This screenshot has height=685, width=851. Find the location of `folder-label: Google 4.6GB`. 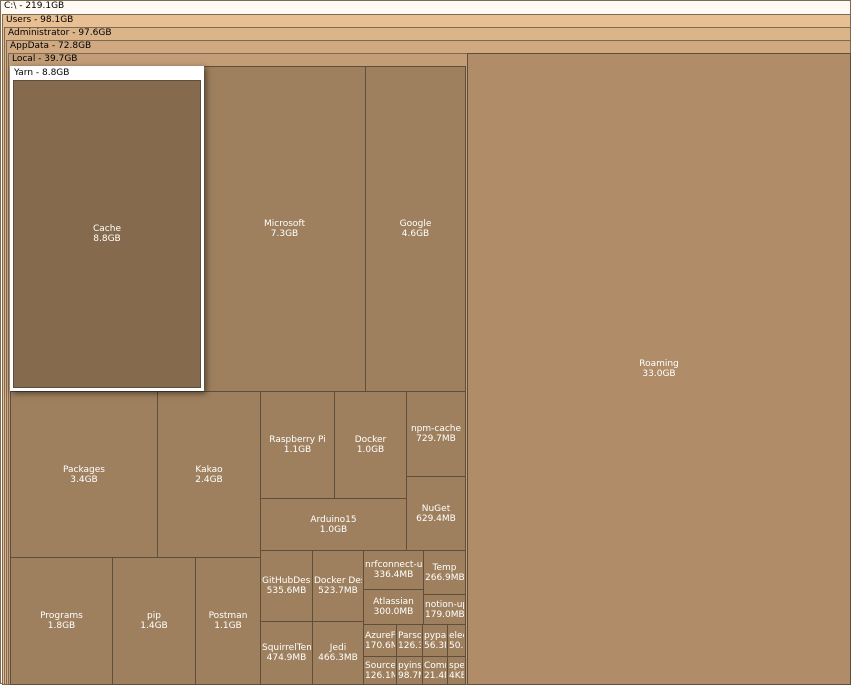

folder-label: Google 4.6GB is located at coordinates (415, 229).